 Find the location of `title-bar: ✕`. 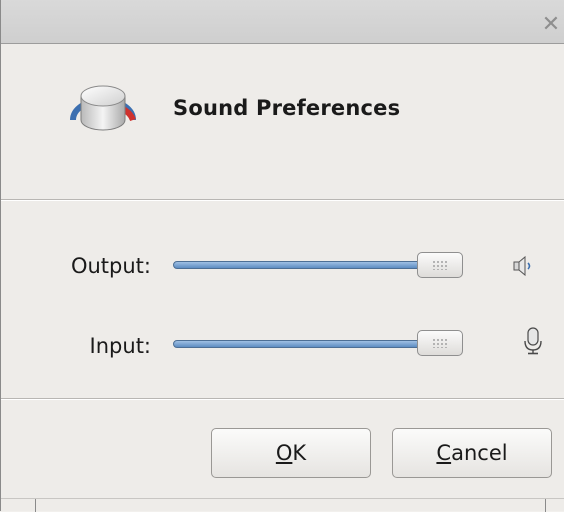

title-bar: ✕ is located at coordinates (282, 22).